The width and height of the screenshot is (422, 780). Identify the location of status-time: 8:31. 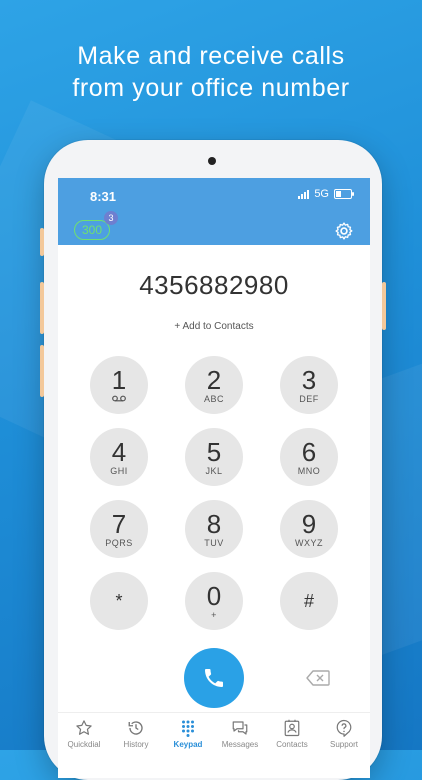
(103, 196).